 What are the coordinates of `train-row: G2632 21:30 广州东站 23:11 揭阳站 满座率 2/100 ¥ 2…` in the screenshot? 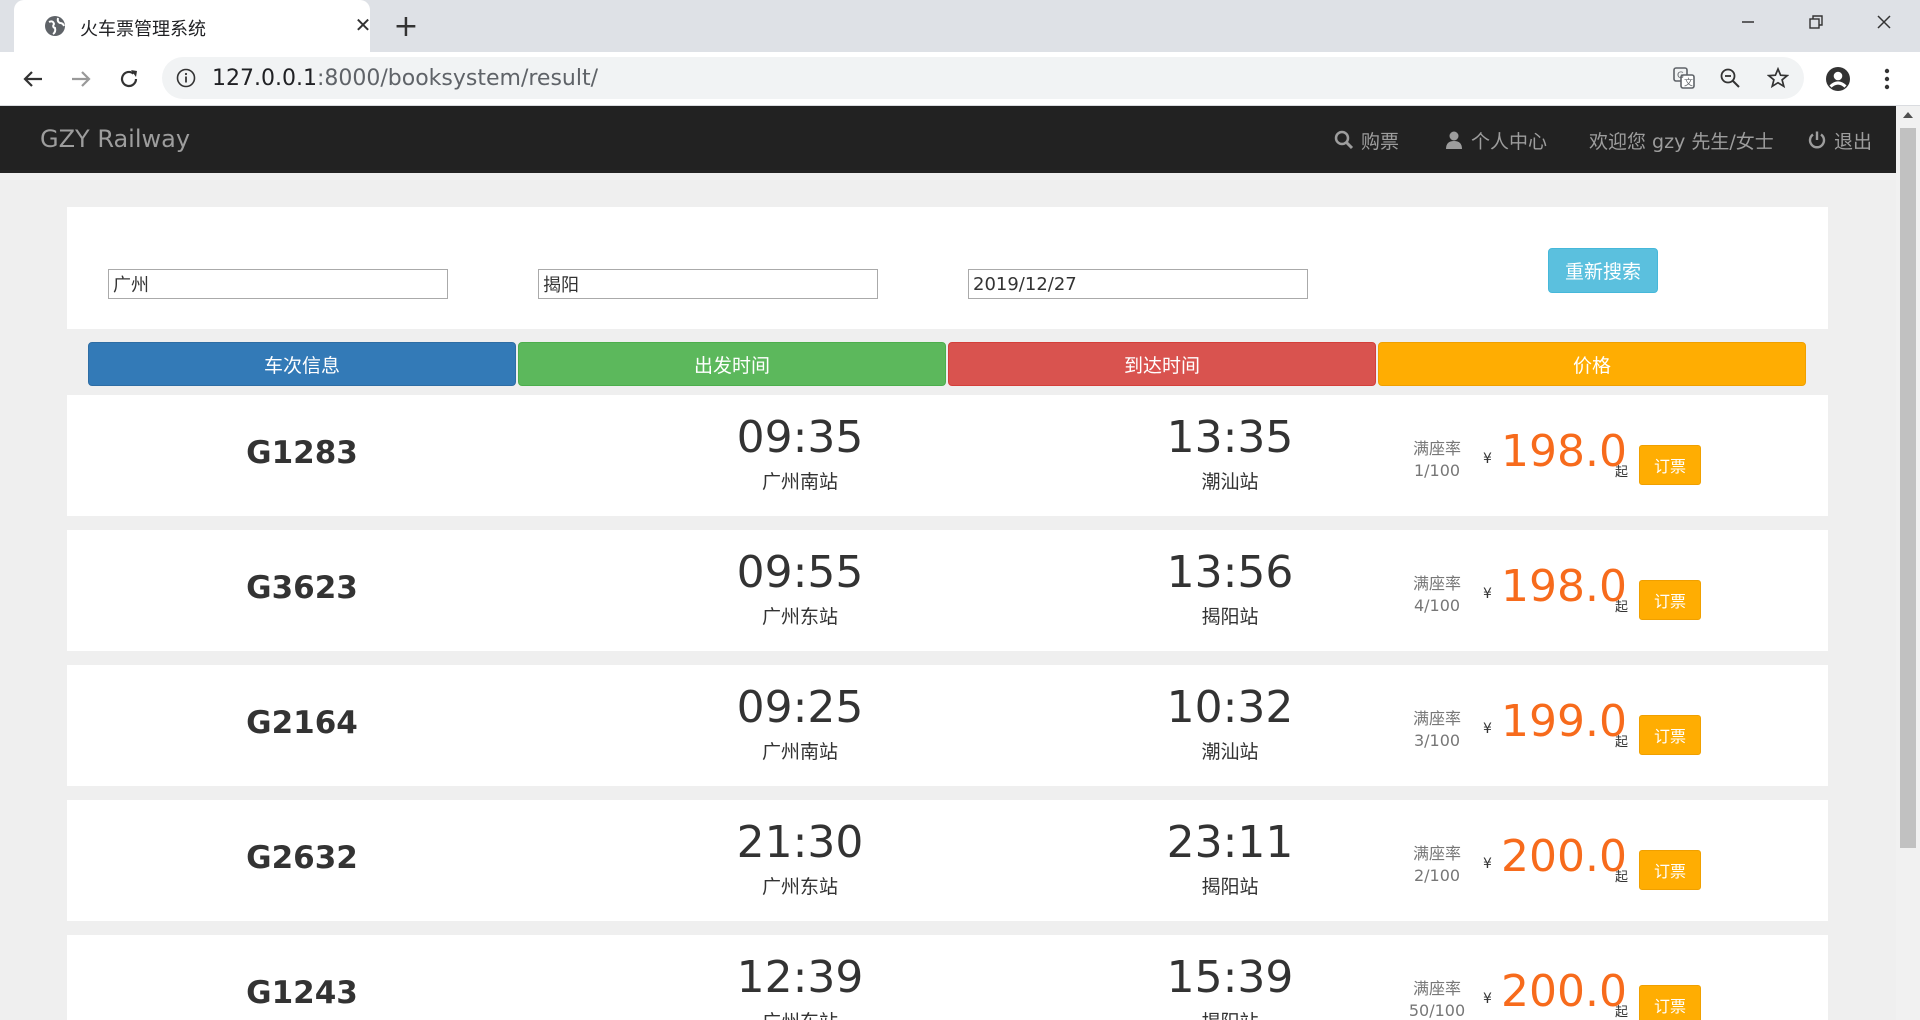 It's located at (947, 860).